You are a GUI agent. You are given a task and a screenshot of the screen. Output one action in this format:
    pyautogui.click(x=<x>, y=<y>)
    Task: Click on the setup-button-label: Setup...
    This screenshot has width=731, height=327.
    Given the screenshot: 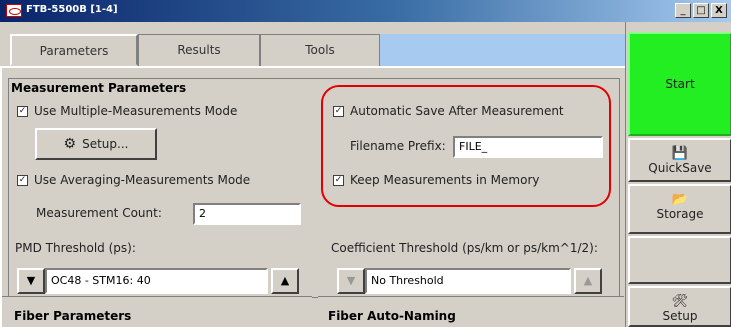 What is the action you would take?
    pyautogui.click(x=105, y=144)
    